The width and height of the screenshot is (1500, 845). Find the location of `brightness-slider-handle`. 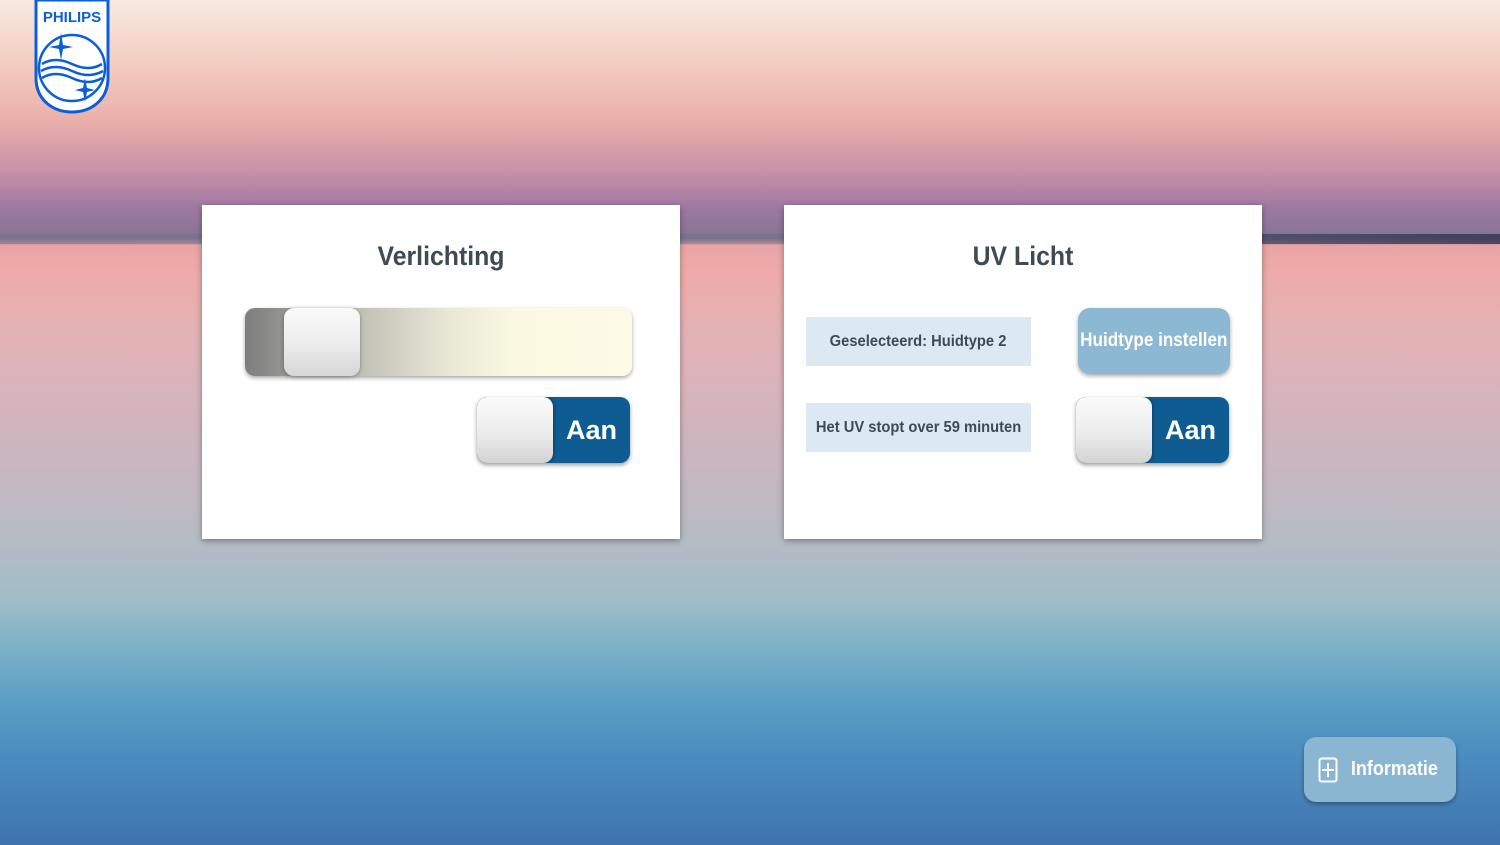

brightness-slider-handle is located at coordinates (322, 342).